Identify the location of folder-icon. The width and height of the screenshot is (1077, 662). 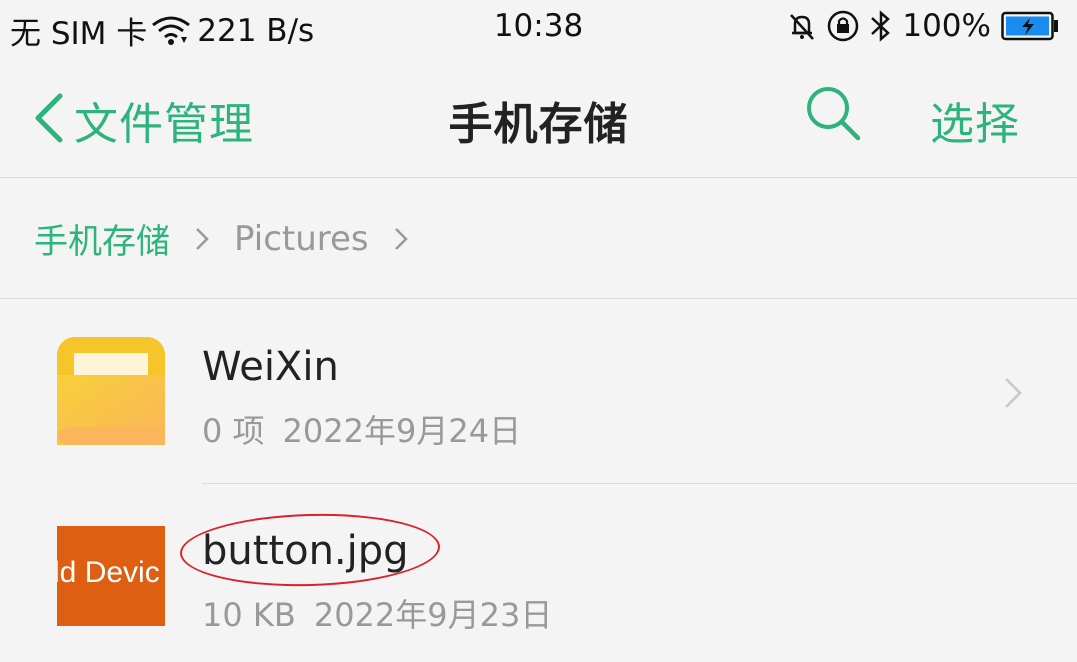
(111, 391).